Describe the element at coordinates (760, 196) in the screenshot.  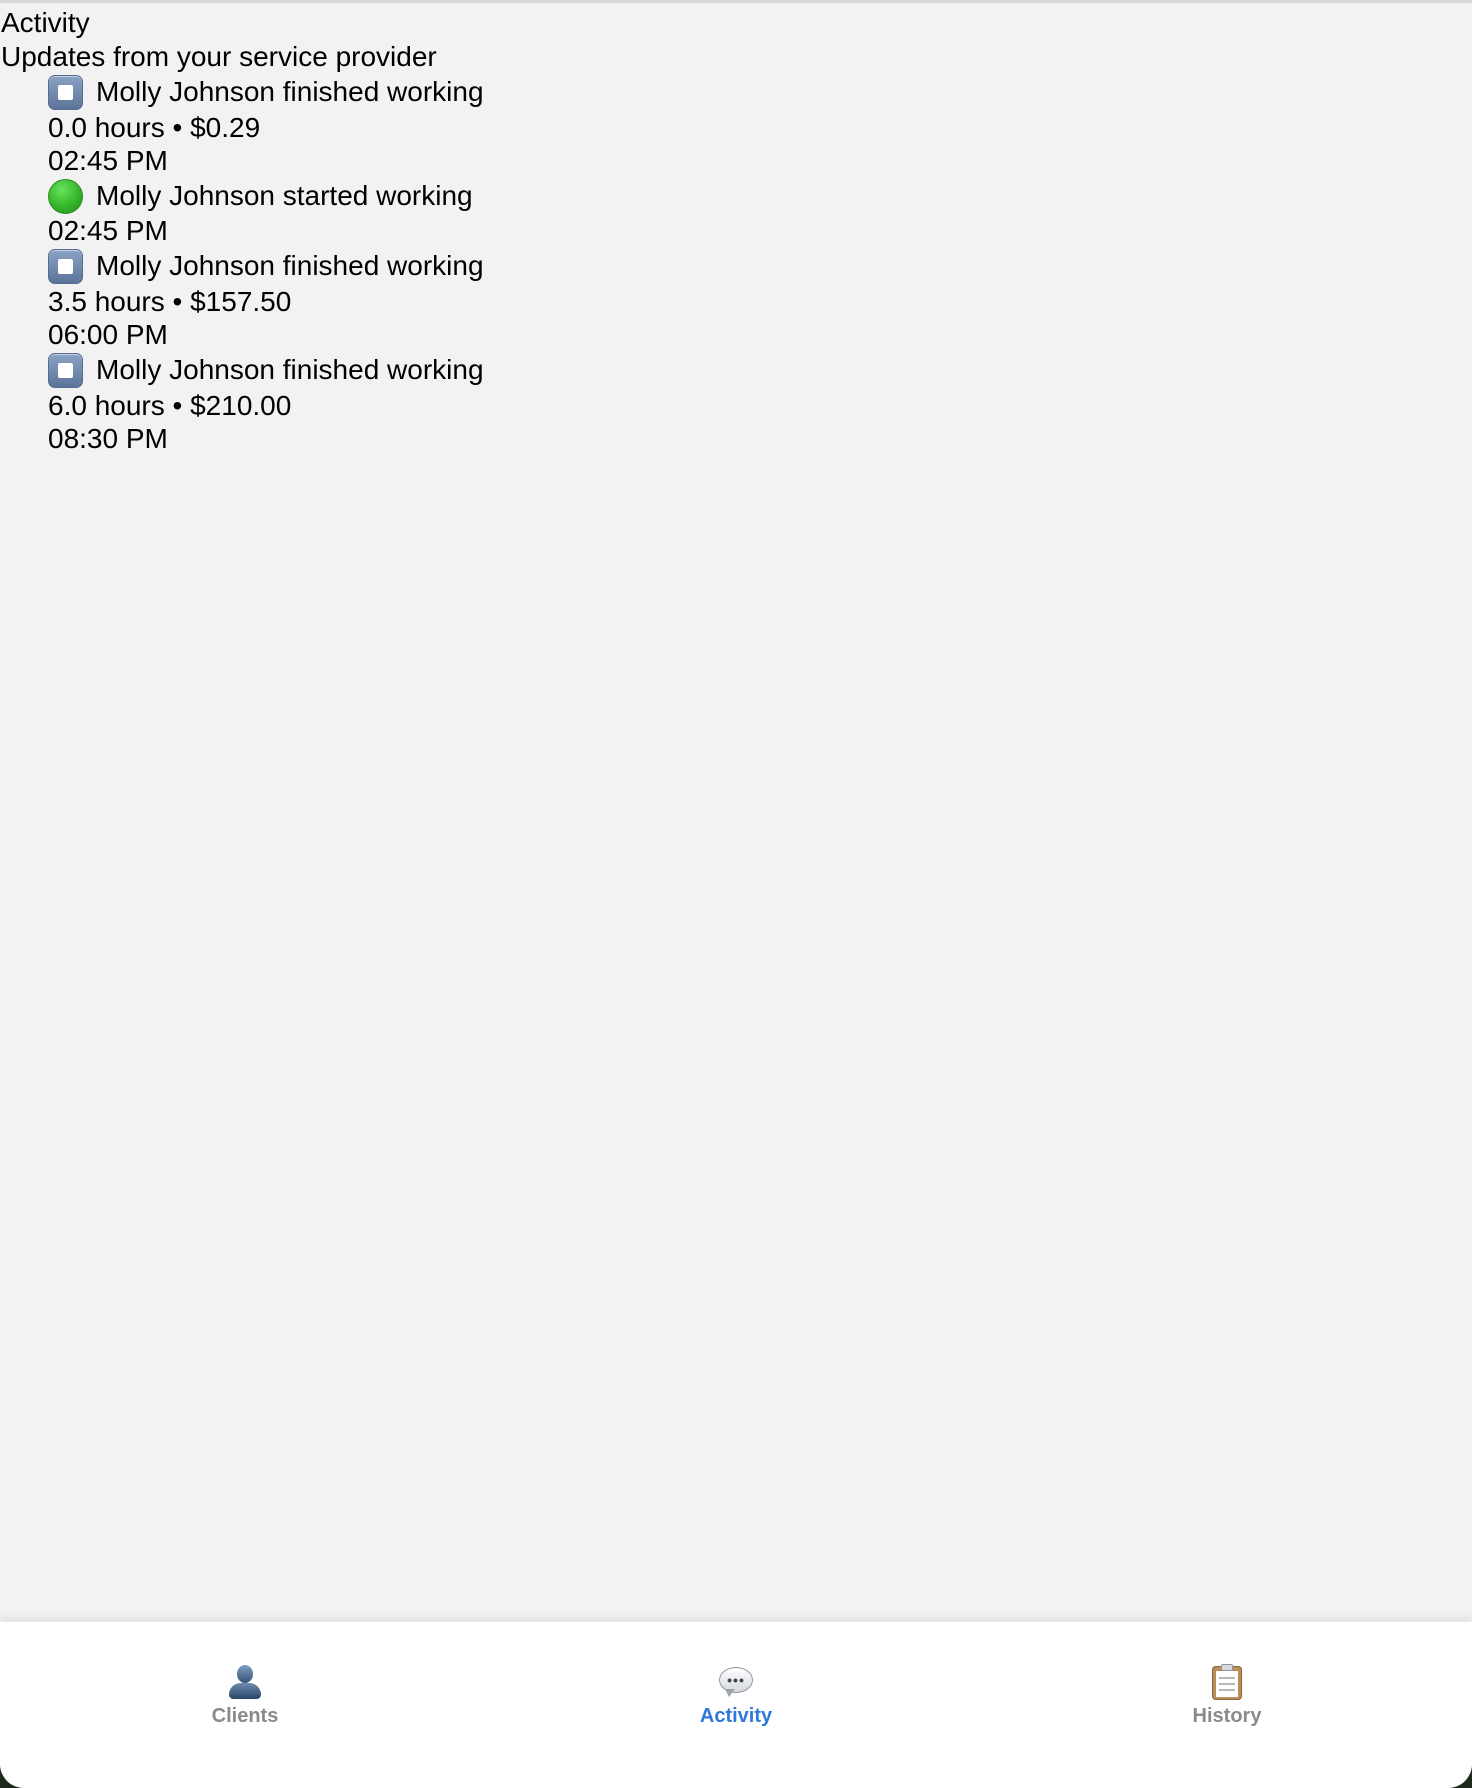
I see `activity-entry-header: Molly Johnson started working` at that location.